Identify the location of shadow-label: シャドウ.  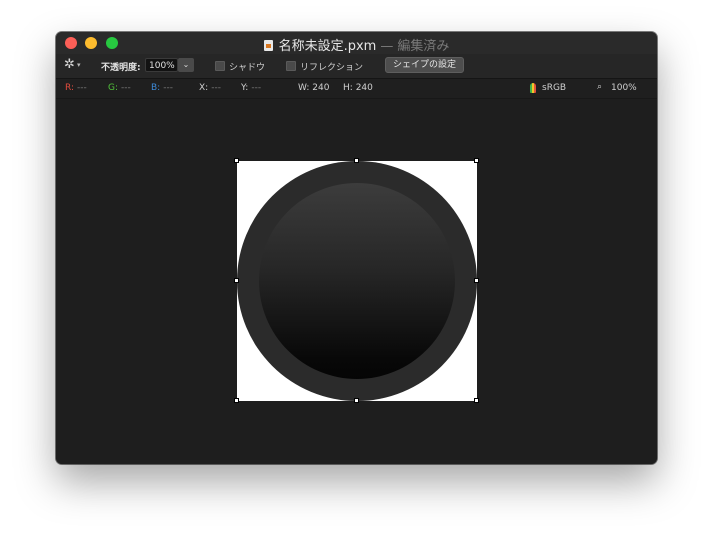
(247, 68).